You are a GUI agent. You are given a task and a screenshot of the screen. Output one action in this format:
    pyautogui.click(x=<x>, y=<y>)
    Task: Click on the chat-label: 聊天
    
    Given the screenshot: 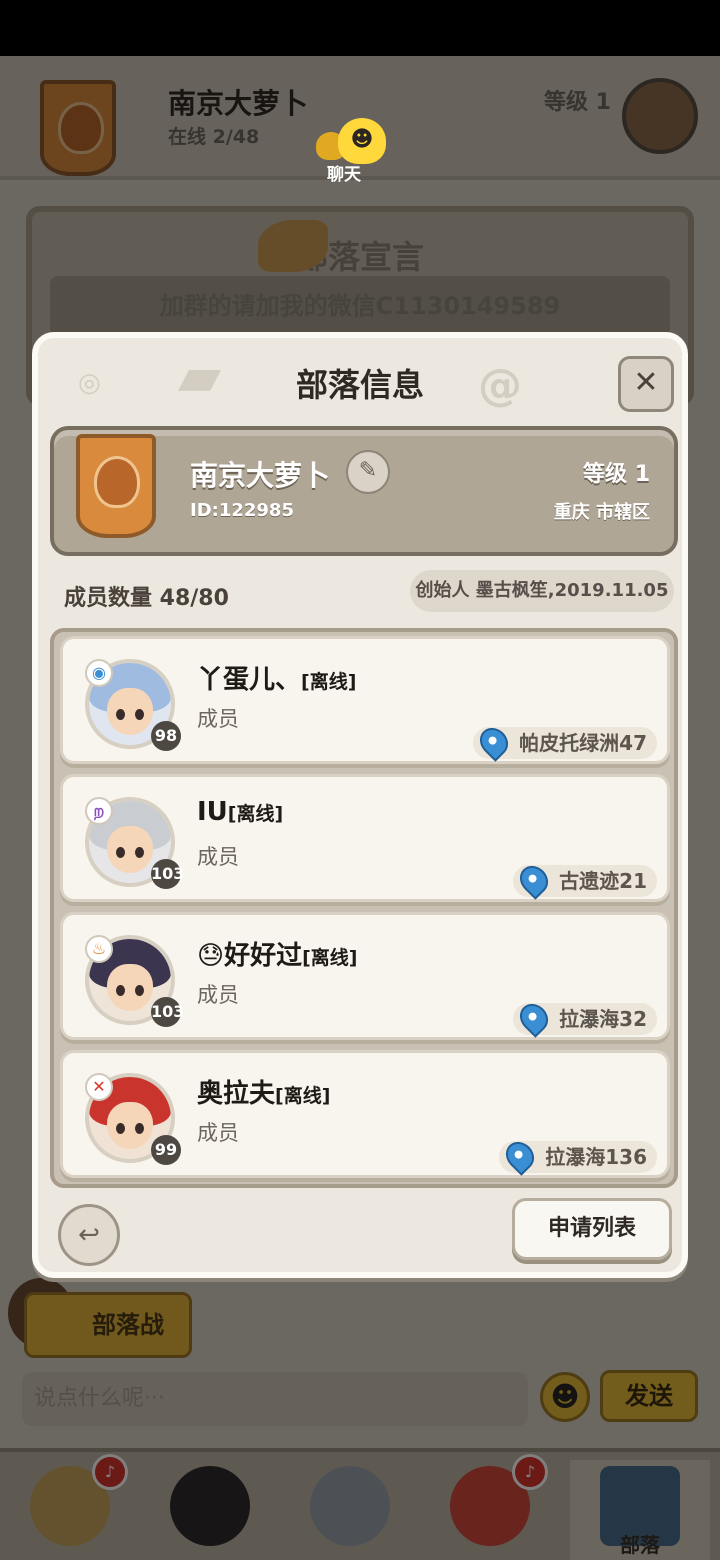 What is the action you would take?
    pyautogui.click(x=344, y=175)
    